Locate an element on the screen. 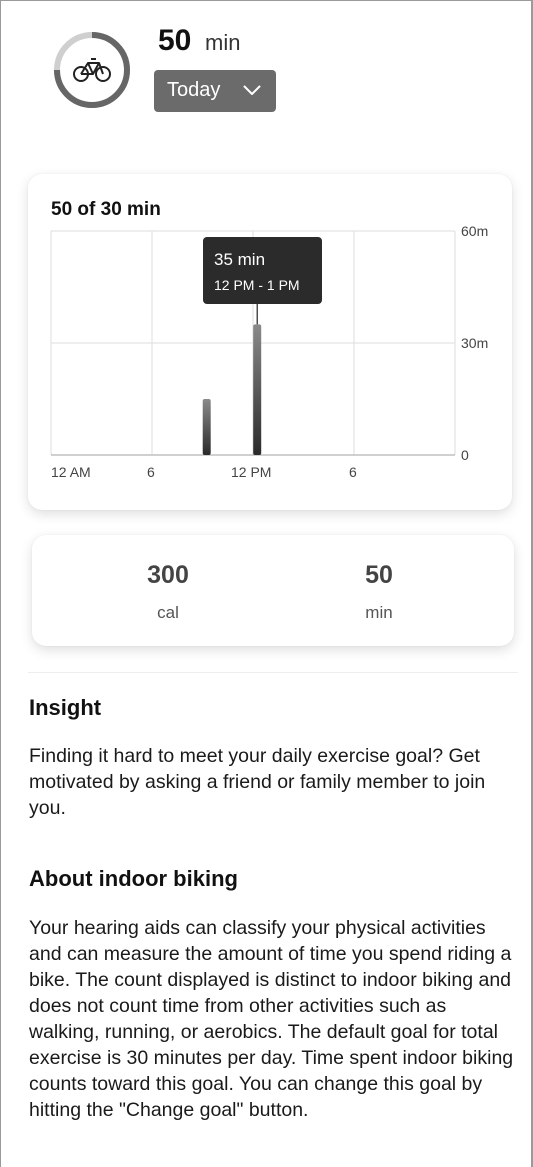  tooltip-time: 12 PM - 1 PM is located at coordinates (257, 285).